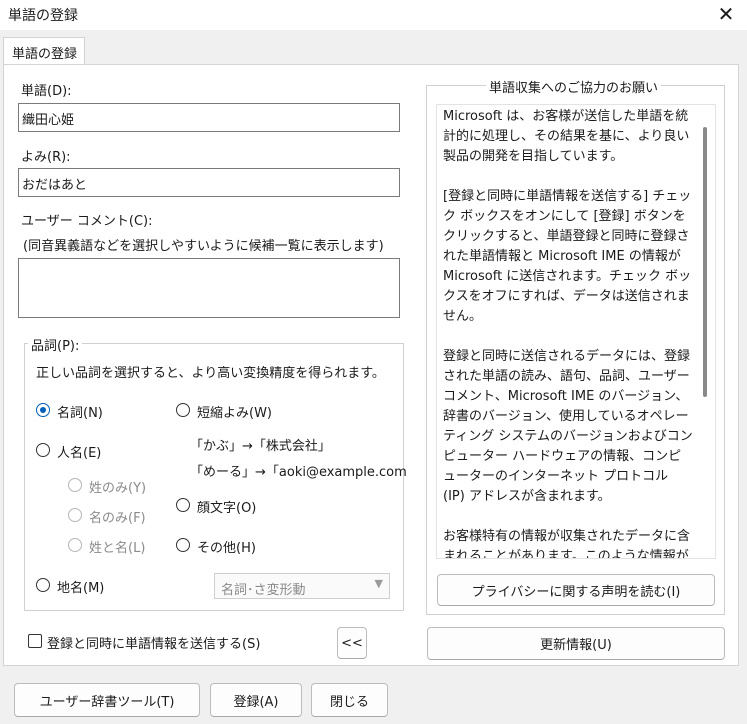  I want to click on abbrev-example-2: 「めーる」→「aoki@example.com, so click(298, 472).